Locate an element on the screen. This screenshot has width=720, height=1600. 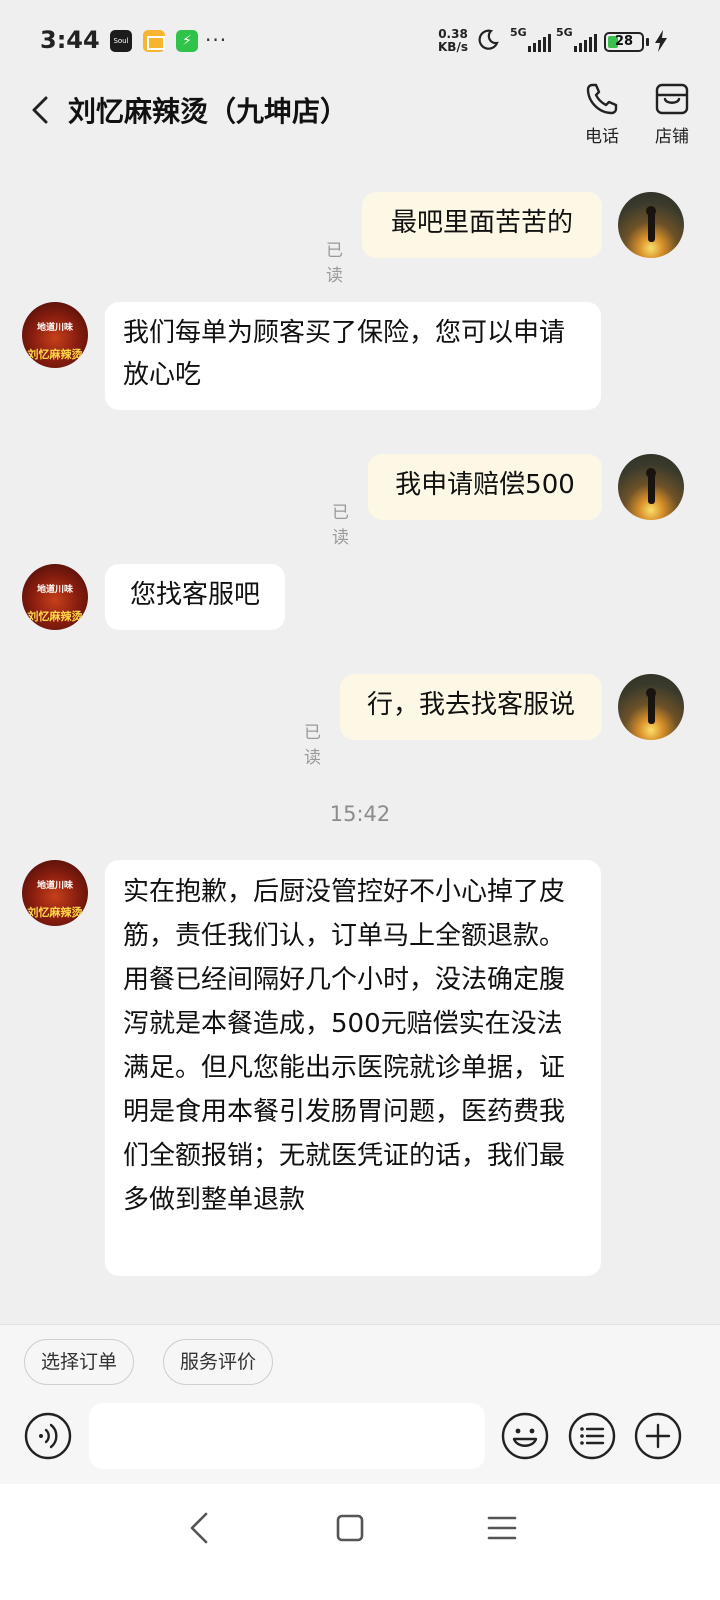
quick-reply-list-icon is located at coordinates (592, 1436).